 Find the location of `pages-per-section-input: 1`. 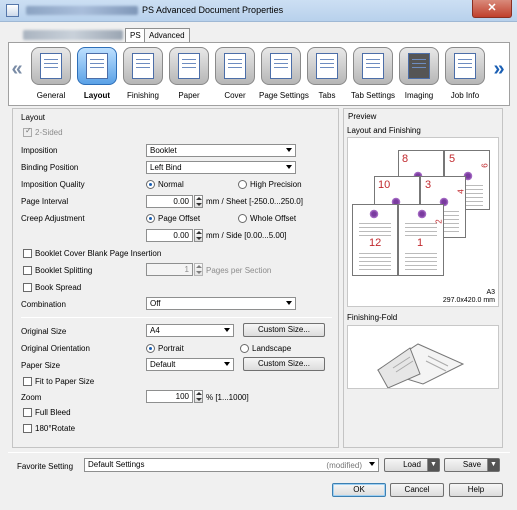

pages-per-section-input: 1 is located at coordinates (169, 269).